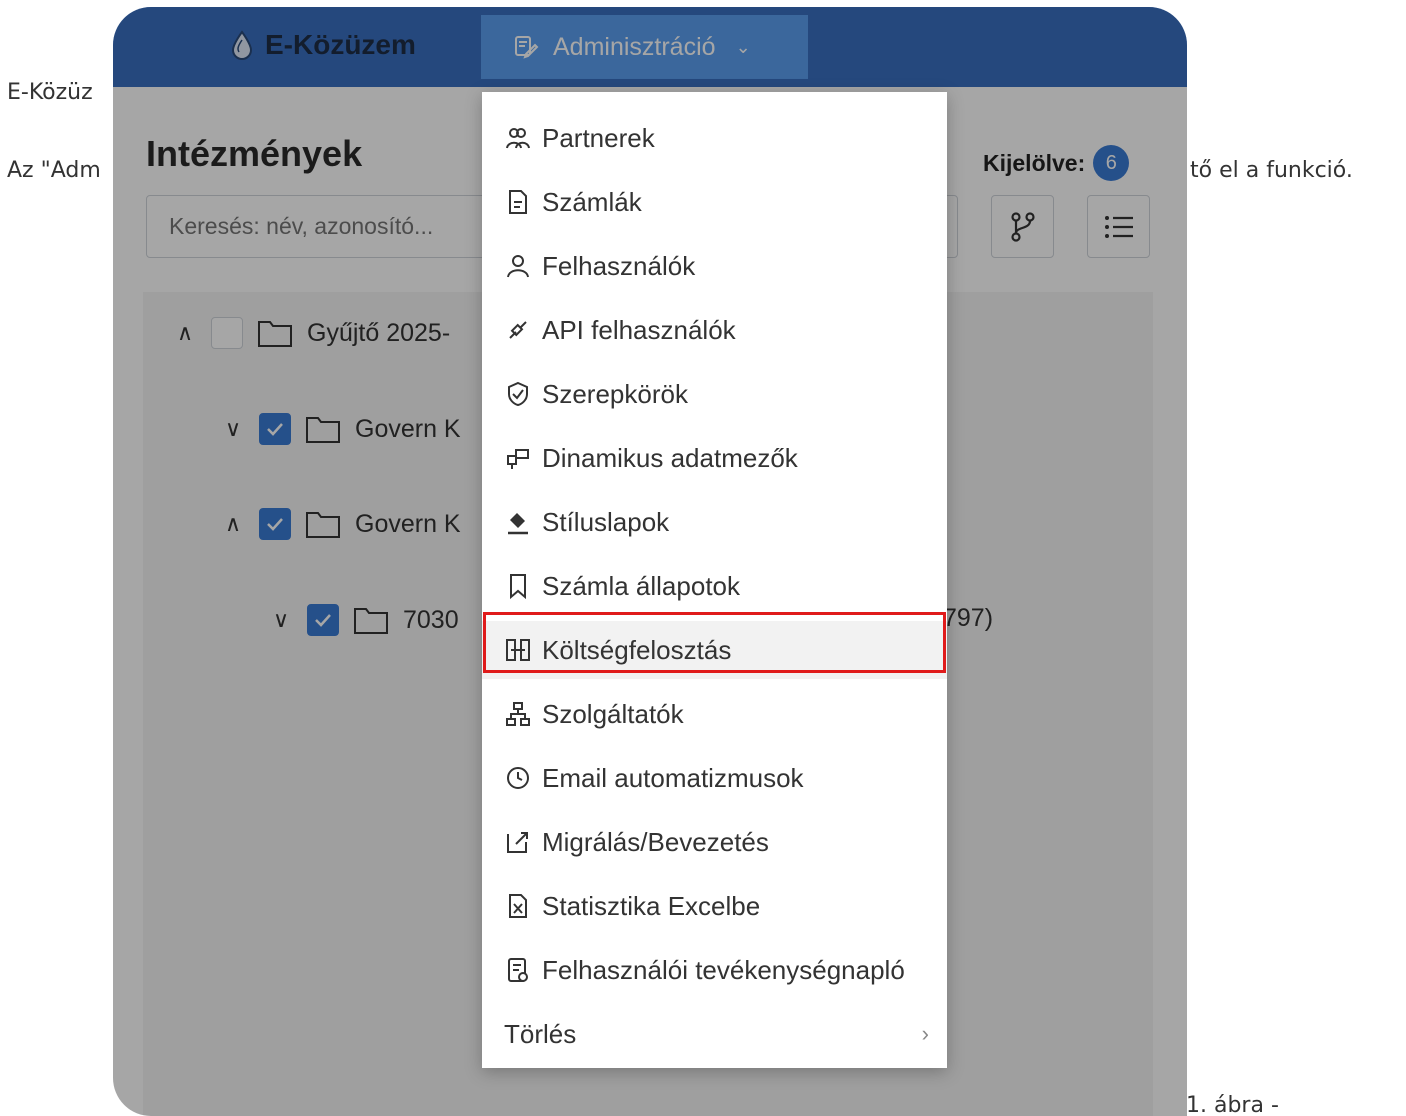 The height and width of the screenshot is (1116, 1406). I want to click on menu-item-label: Törlés, so click(540, 1033).